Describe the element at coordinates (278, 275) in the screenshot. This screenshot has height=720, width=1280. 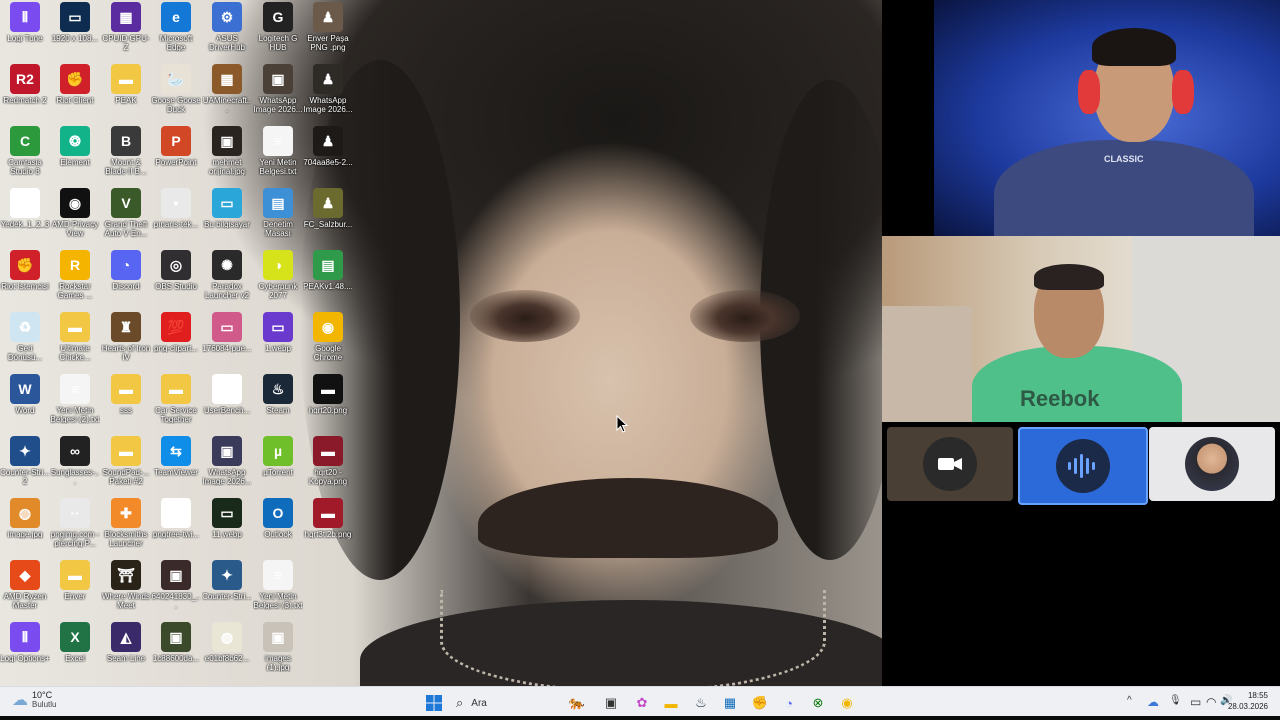
I see `desktop-icon: ◑ Cyberpunk 2077` at that location.